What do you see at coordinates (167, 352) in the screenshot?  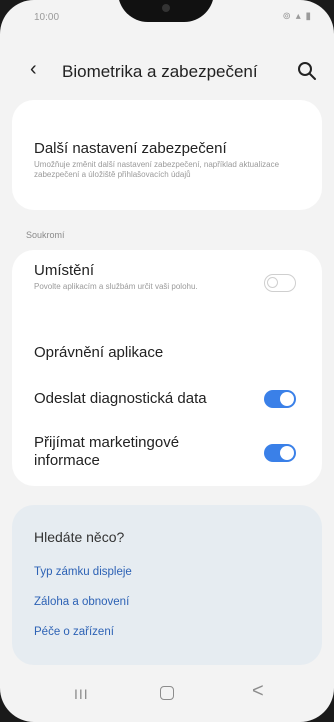 I see `app-permissions-item: Oprávnění aplikace` at bounding box center [167, 352].